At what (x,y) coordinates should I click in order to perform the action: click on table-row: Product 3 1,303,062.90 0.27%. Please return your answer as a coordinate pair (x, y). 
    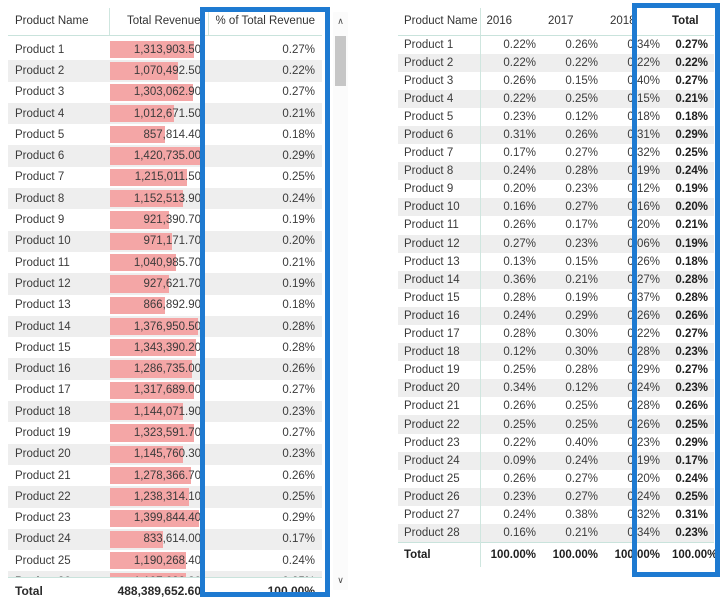
    Looking at the image, I should click on (165, 92).